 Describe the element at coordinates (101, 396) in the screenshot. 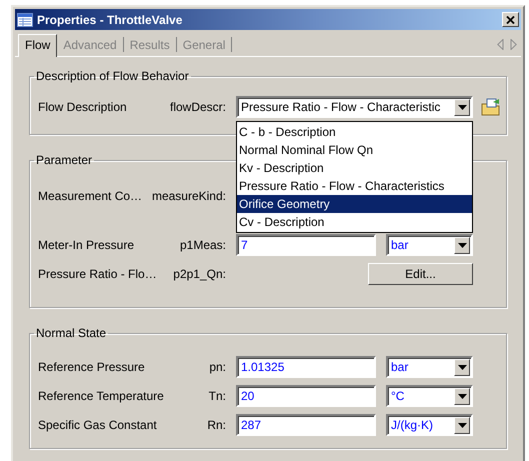

I see `field-label: Reference Temperature` at that location.